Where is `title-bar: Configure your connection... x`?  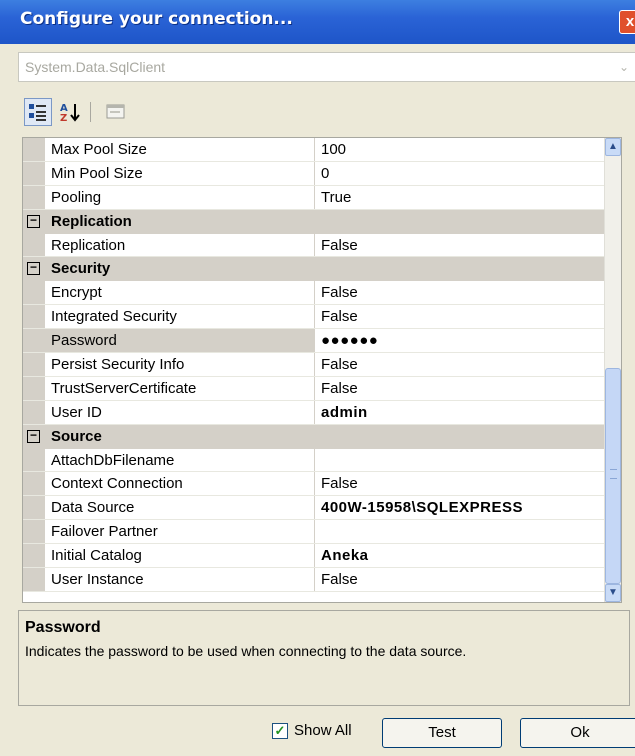
title-bar: Configure your connection... x is located at coordinates (317, 22).